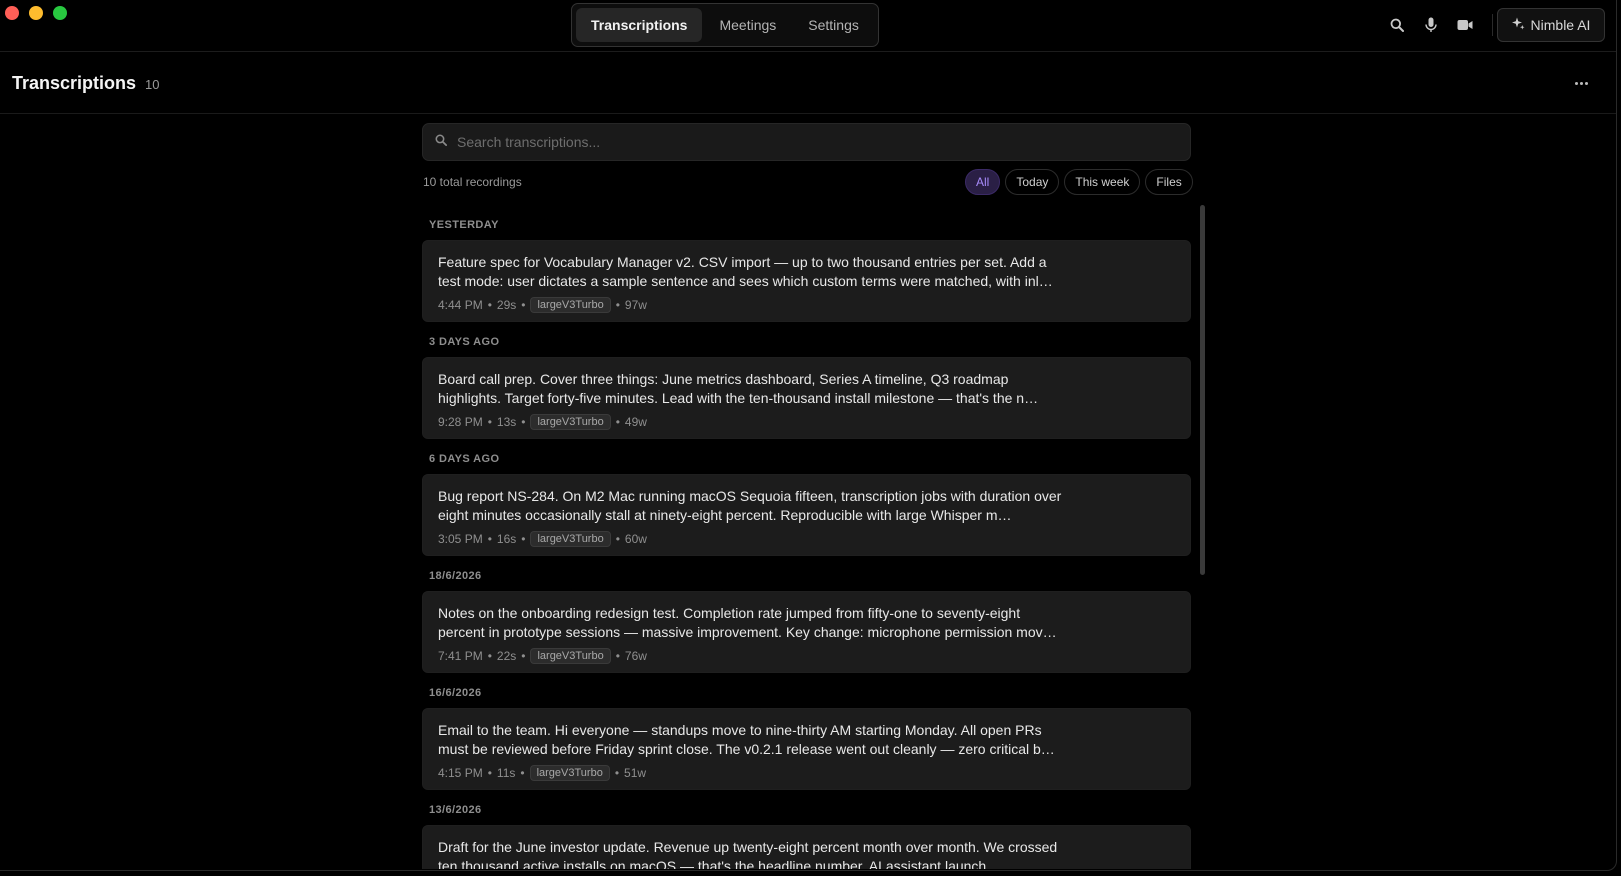 This screenshot has height=876, width=1621. I want to click on search-input, so click(807, 142).